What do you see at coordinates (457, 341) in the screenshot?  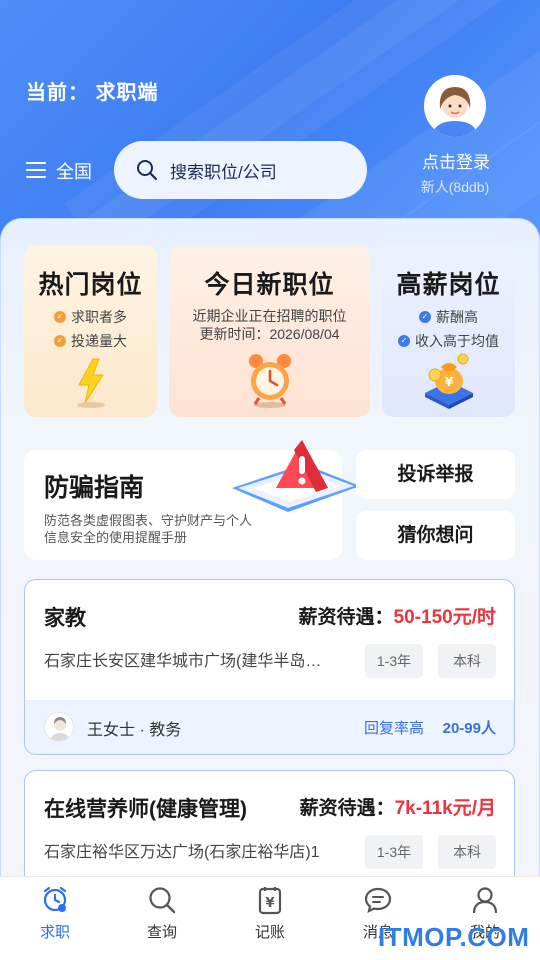 I see `bullet-text: 收入高于均值` at bounding box center [457, 341].